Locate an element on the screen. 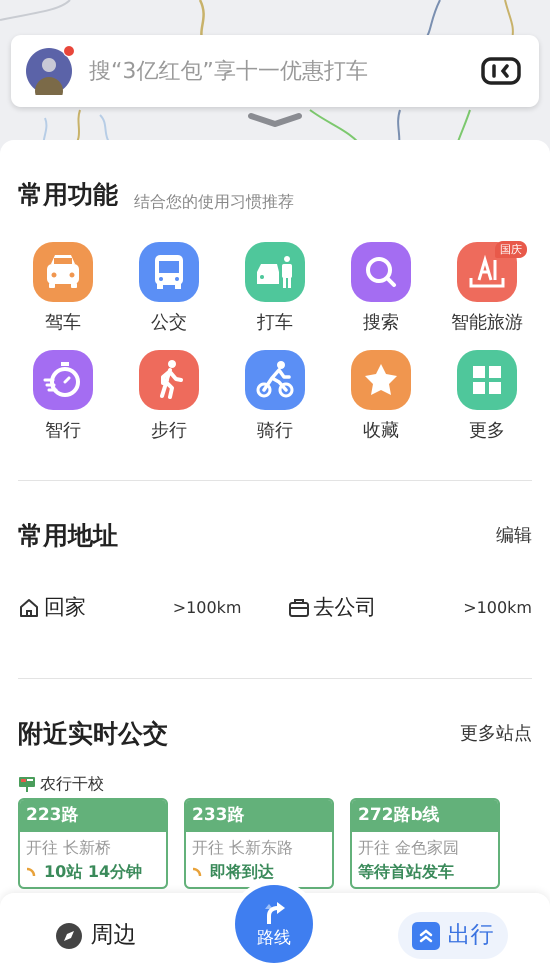 The height and width of the screenshot is (978, 550). scan-icon is located at coordinates (501, 71).